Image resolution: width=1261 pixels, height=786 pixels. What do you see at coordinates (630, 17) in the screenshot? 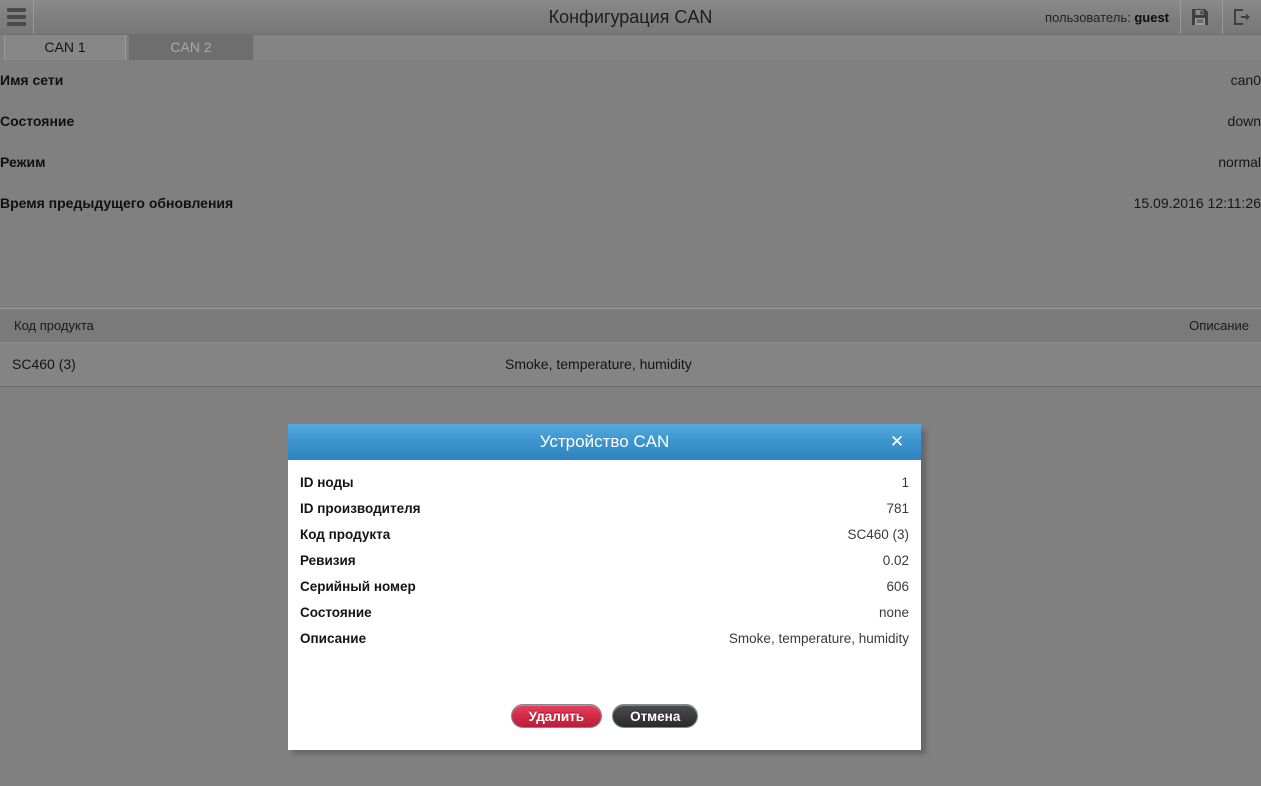
I see `top-bar: Конфигурация CAN пользователь: guest` at bounding box center [630, 17].